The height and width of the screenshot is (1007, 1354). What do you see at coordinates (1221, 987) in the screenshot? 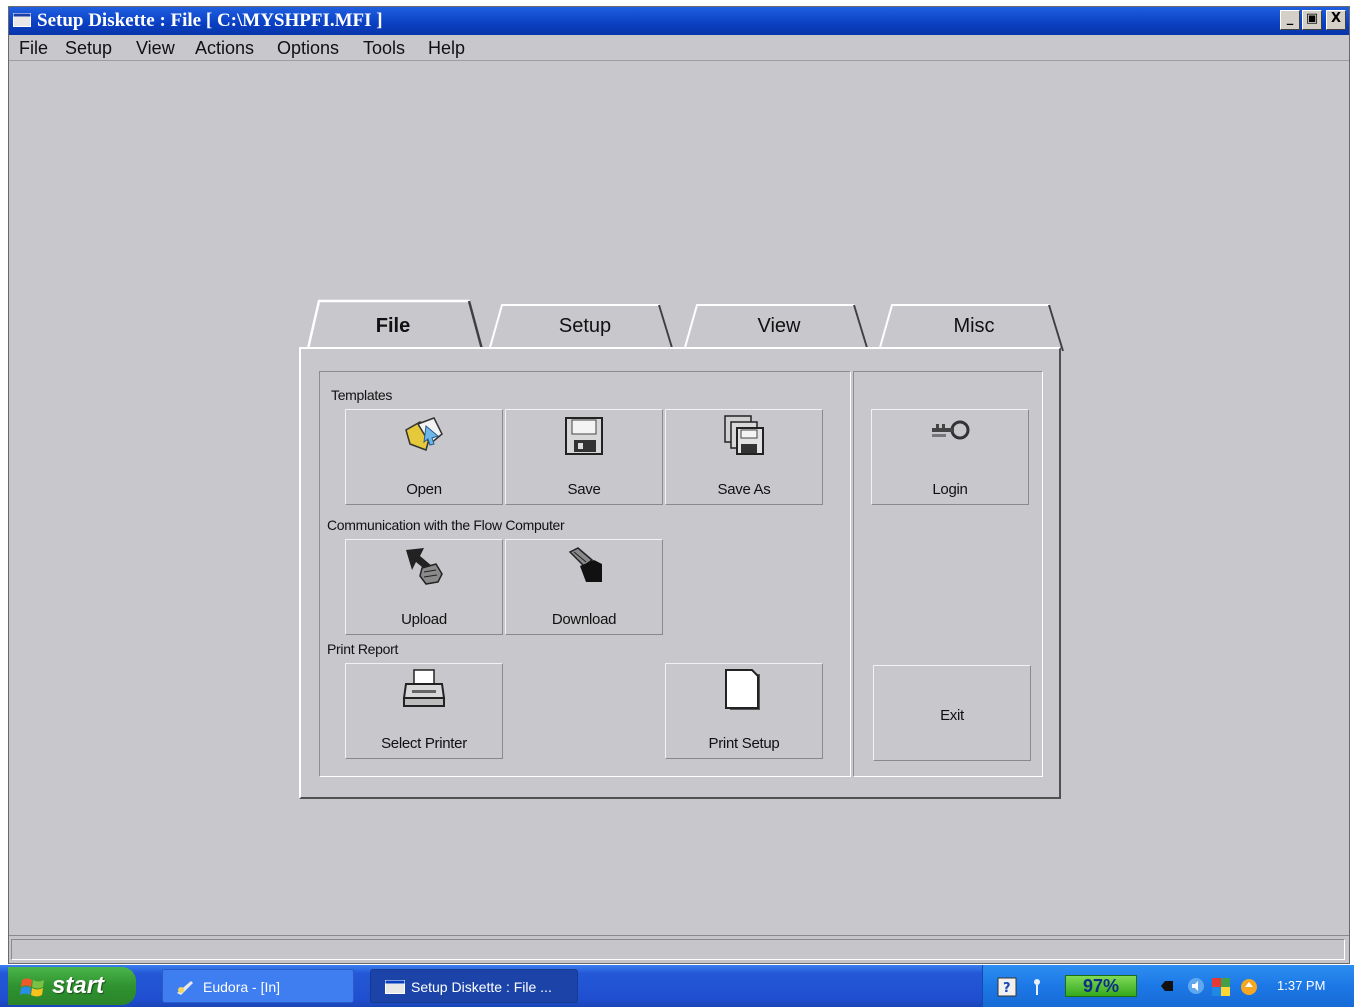
I see `security-shield-icon` at bounding box center [1221, 987].